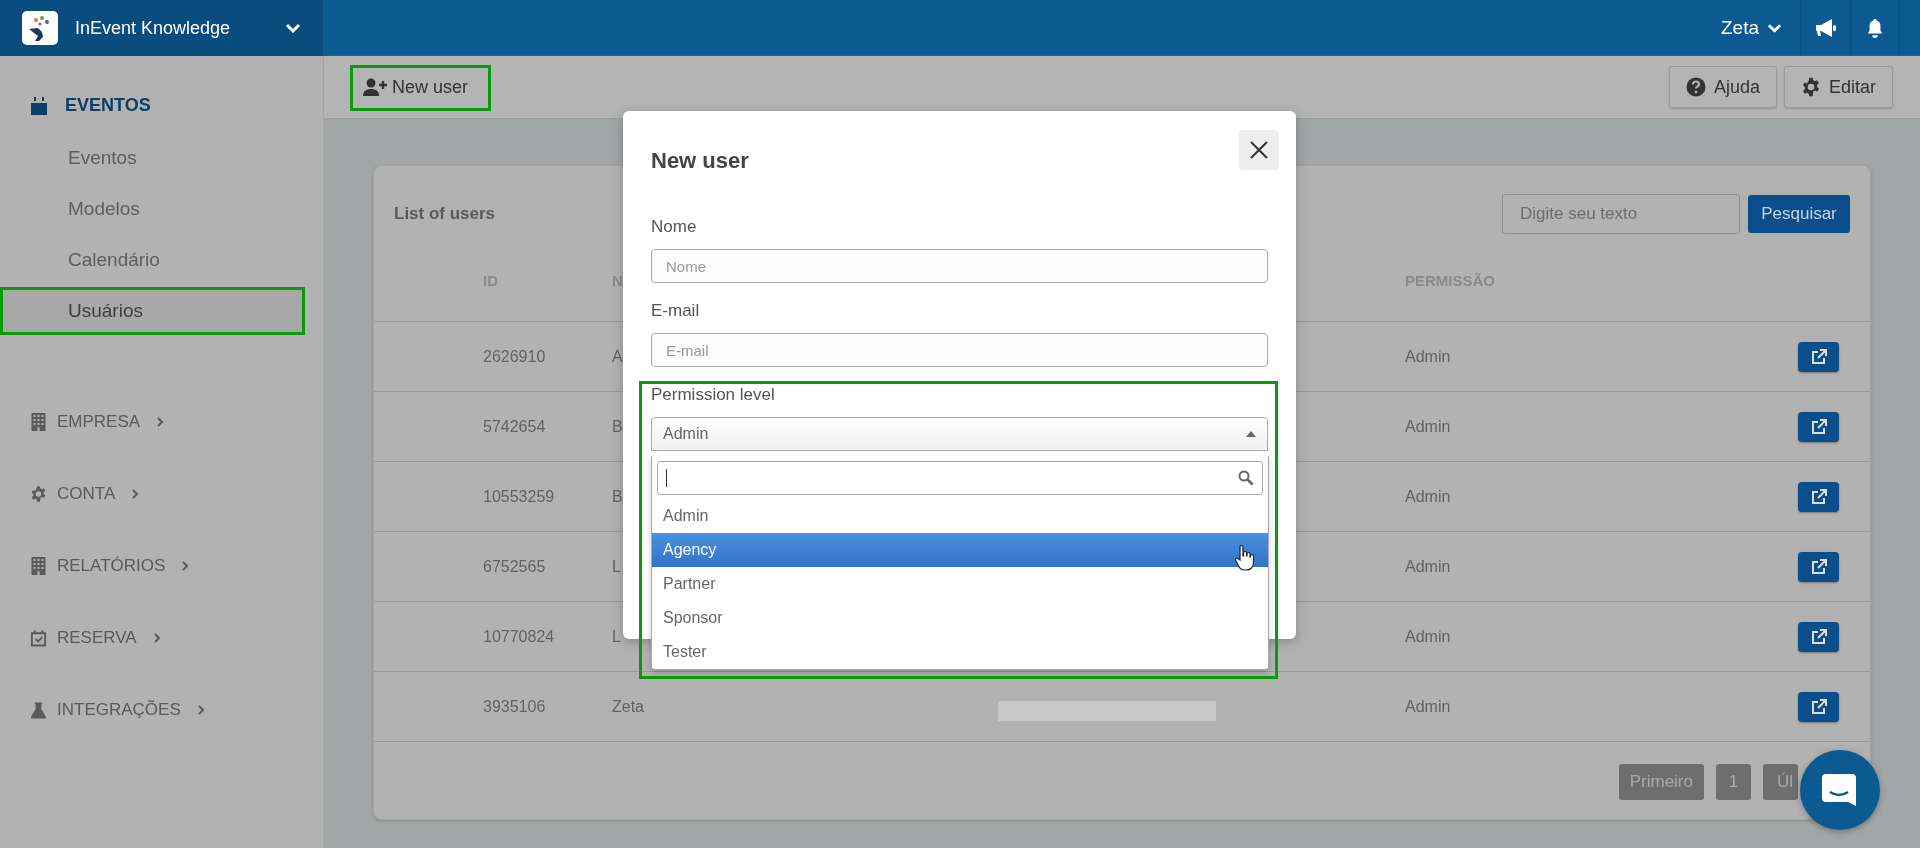 This screenshot has width=1920, height=848. Describe the element at coordinates (40, 28) in the screenshot. I see `logo-icon` at that location.